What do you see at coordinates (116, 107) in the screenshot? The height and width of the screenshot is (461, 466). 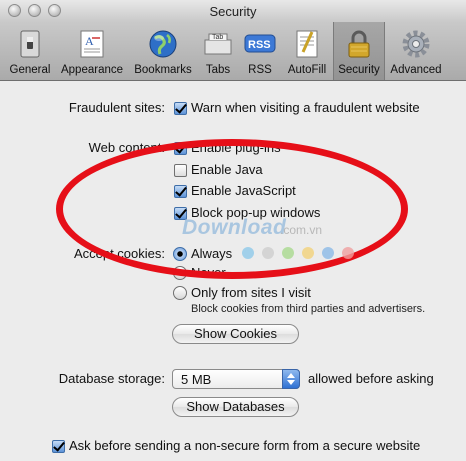 I see `fraudulent-sites-label: Fraudulent sites:` at bounding box center [116, 107].